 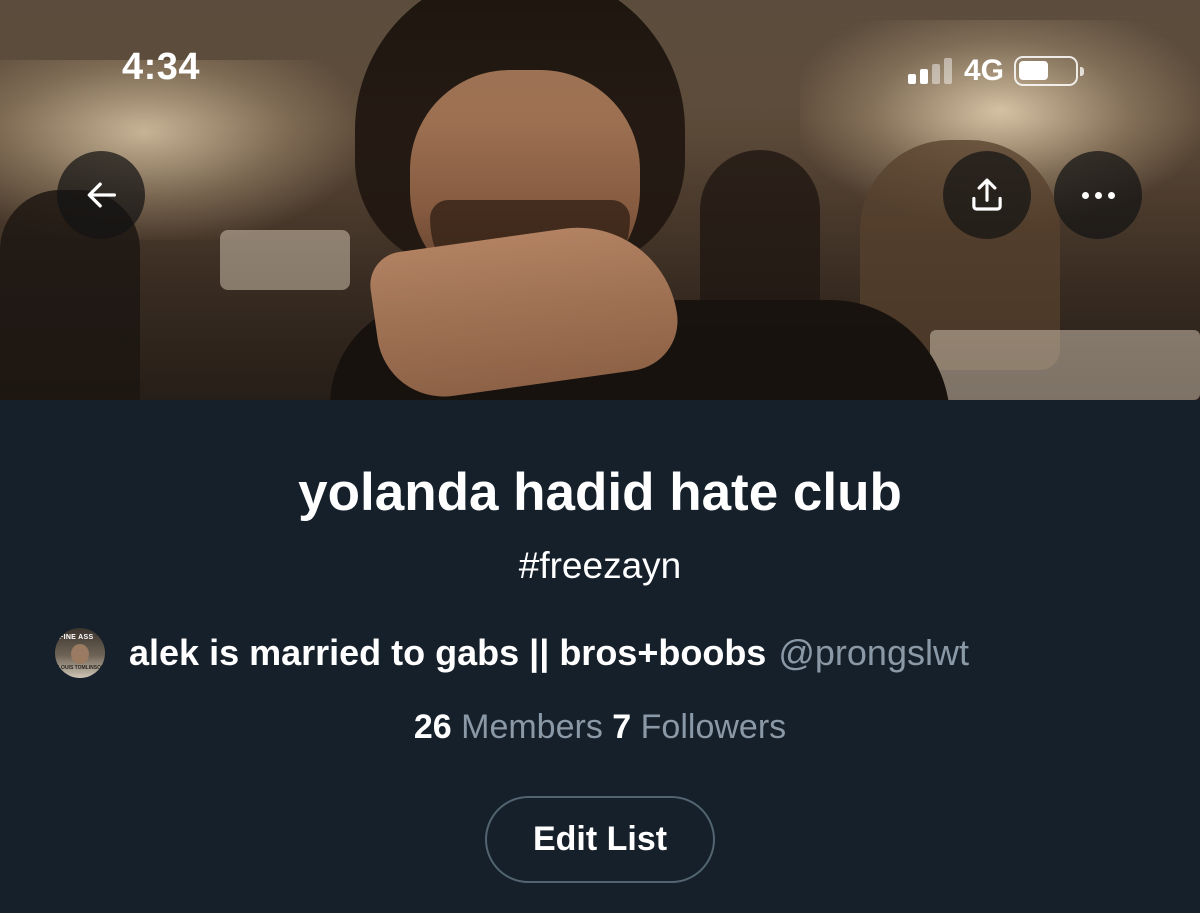 I want to click on share-button, so click(x=987, y=195).